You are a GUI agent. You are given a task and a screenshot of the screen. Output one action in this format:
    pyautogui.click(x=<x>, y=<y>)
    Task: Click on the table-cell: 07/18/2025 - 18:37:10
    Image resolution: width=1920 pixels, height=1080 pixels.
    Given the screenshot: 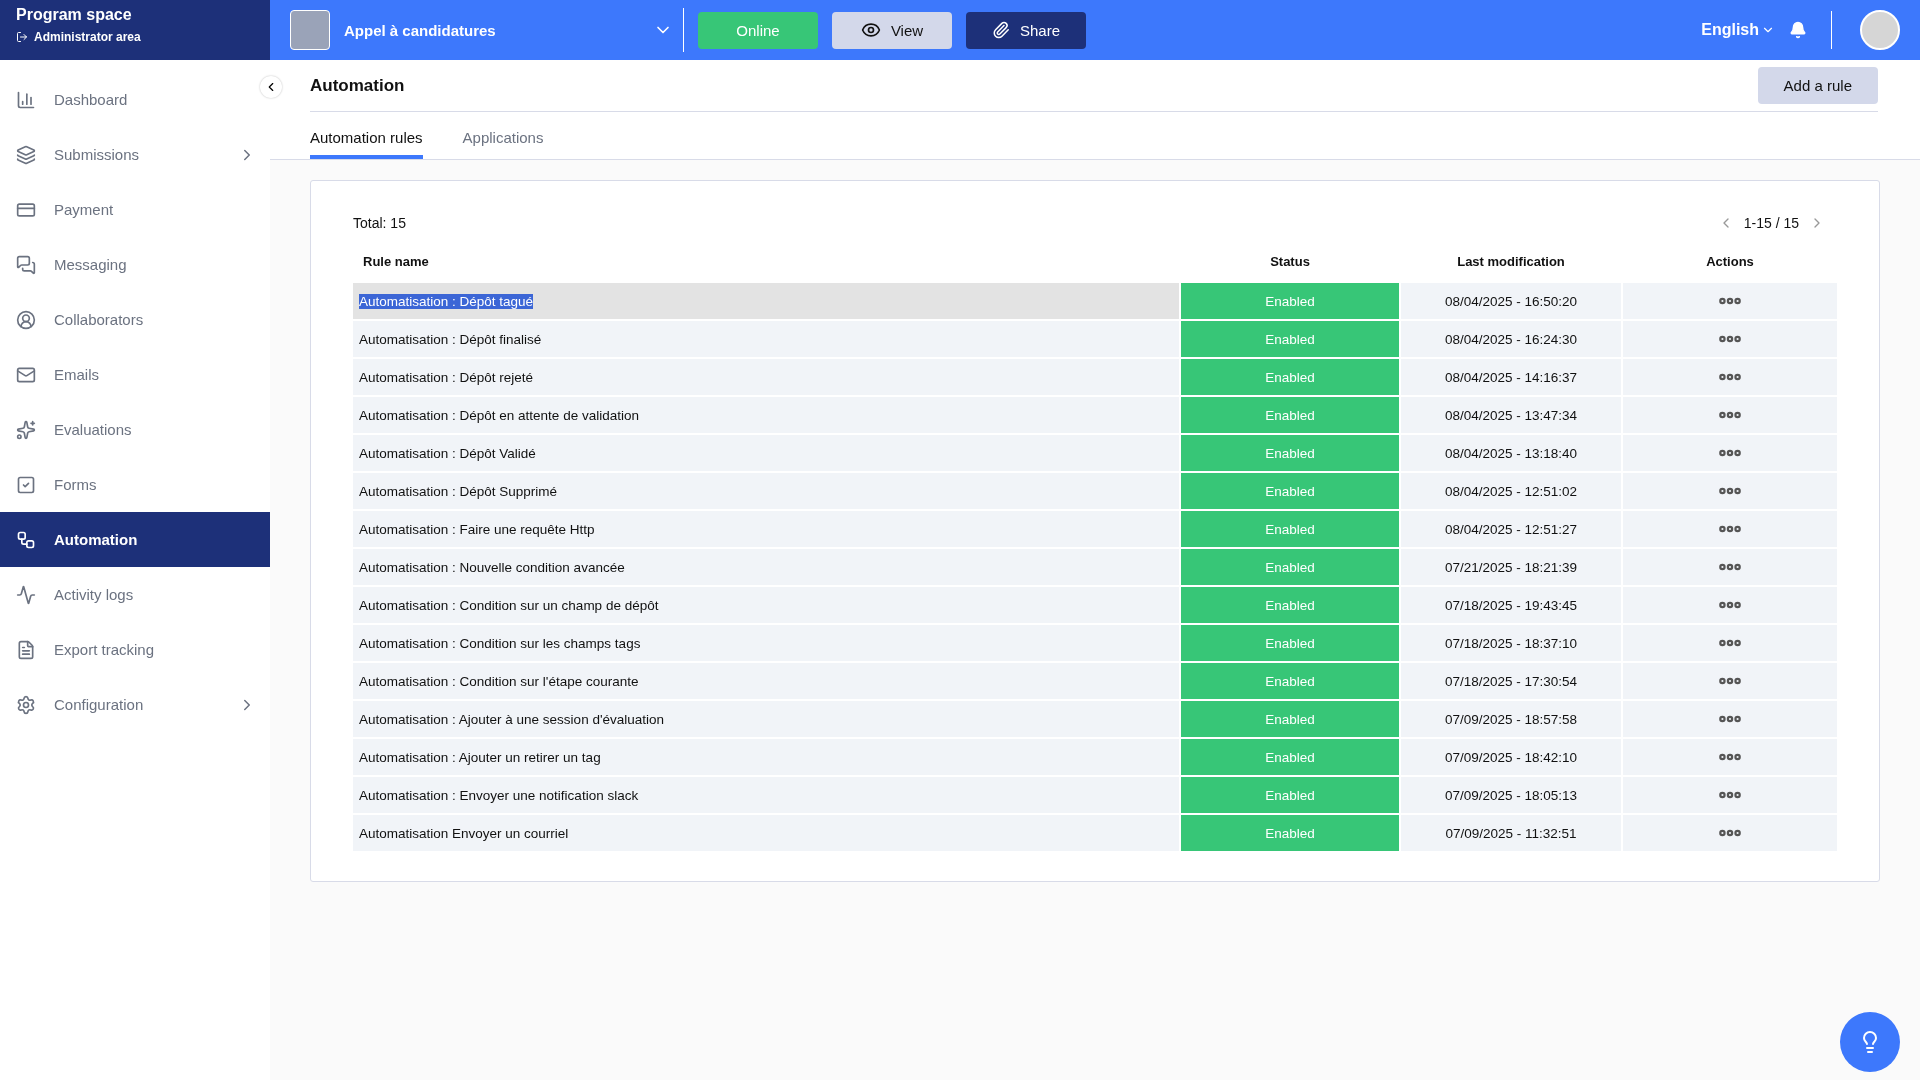 What is the action you would take?
    pyautogui.click(x=1511, y=643)
    